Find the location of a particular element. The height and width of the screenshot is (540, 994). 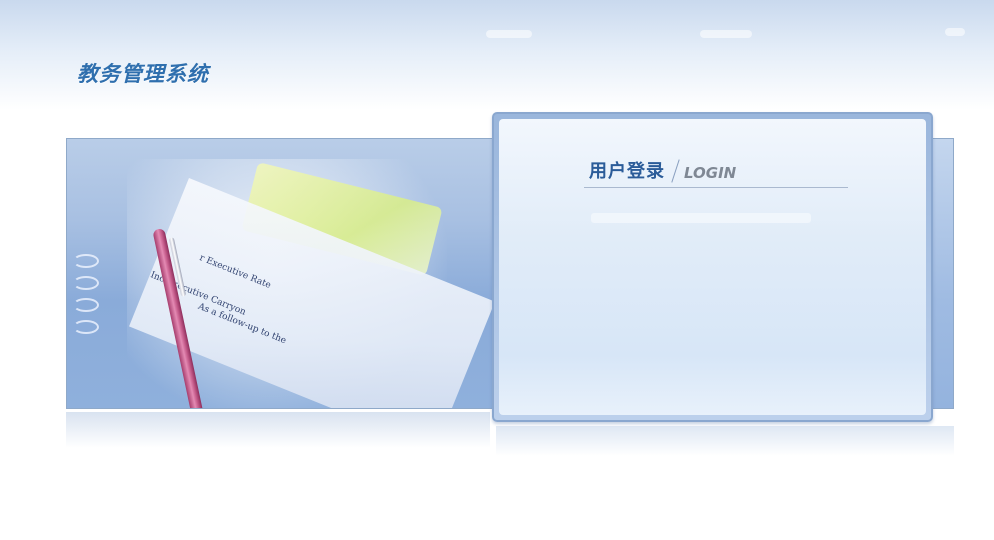

login-heading: 用户登录 LOGIN is located at coordinates (662, 170).